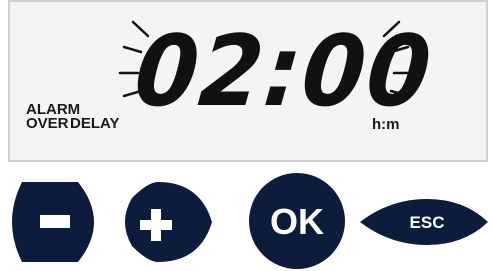 The image size is (493, 271). I want to click on ok-button-label: OK, so click(297, 221).